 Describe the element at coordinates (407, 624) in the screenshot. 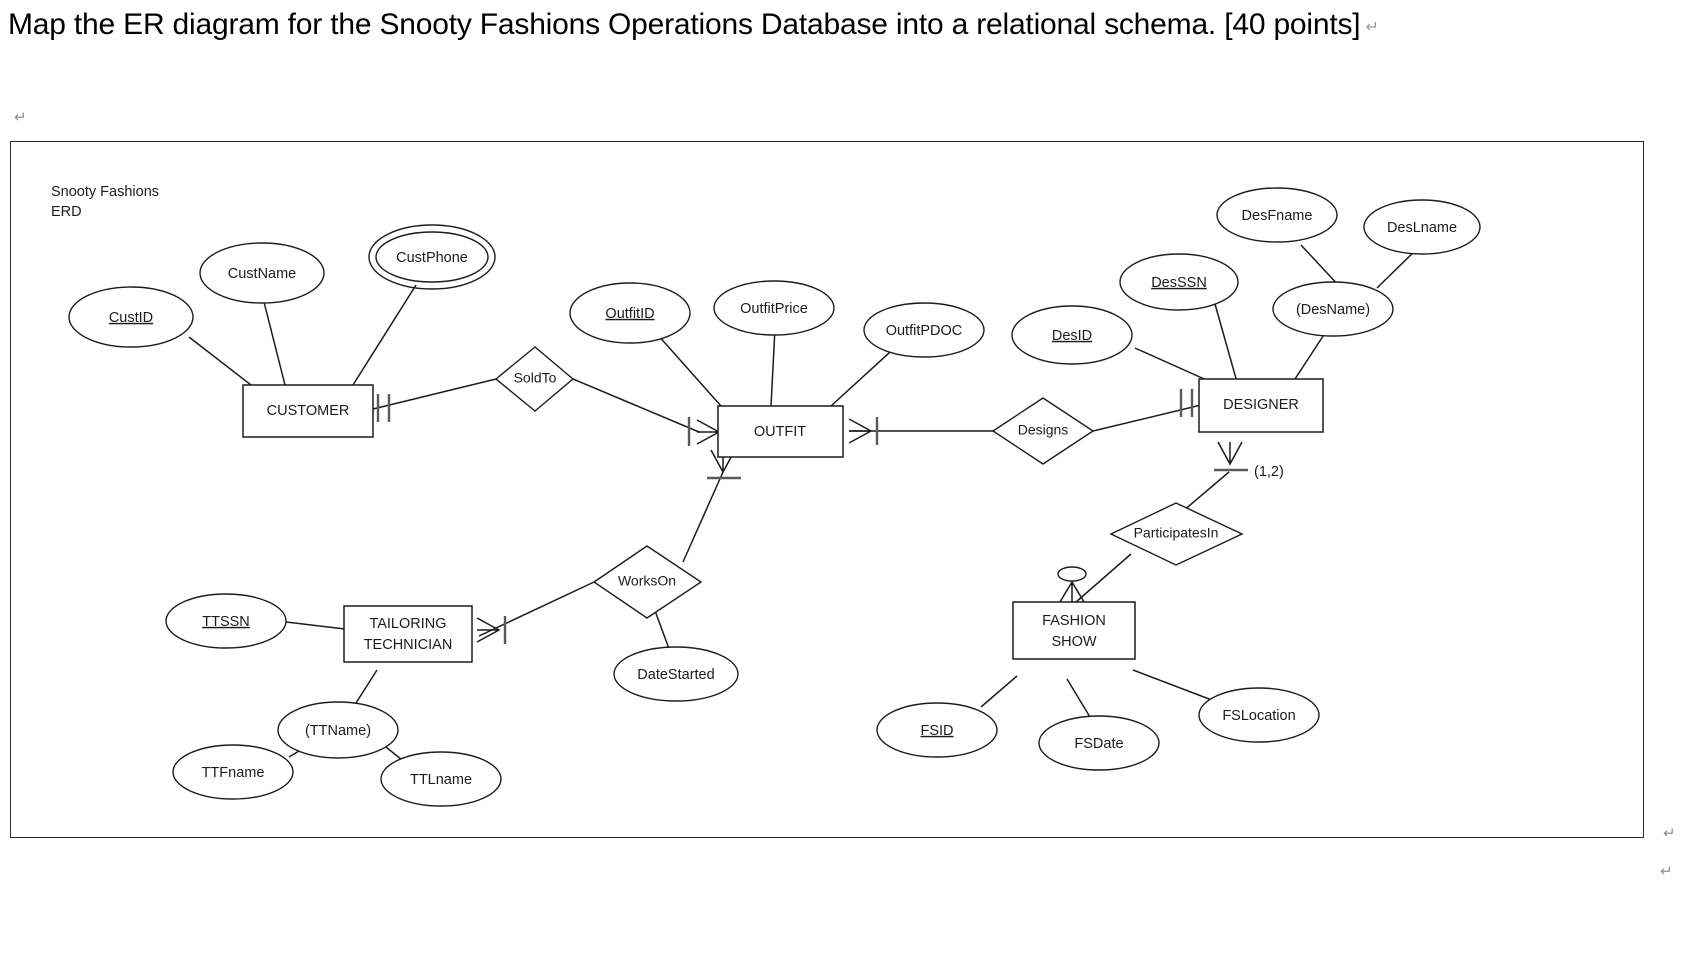

I see `entity-tailoring-technician-label-line1: TAILORING` at that location.